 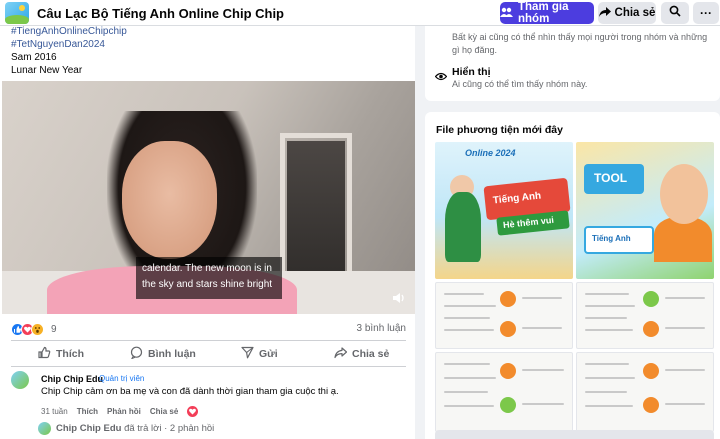 What do you see at coordinates (47, 70) in the screenshot?
I see `post-text-line: Lunar New Year` at bounding box center [47, 70].